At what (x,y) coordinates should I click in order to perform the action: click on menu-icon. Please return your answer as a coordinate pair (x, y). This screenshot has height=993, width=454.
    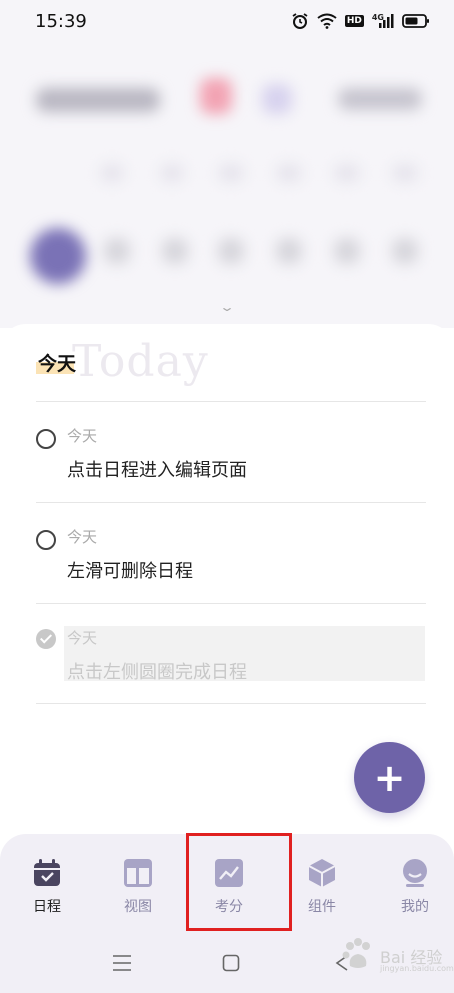
    Looking at the image, I should click on (122, 963).